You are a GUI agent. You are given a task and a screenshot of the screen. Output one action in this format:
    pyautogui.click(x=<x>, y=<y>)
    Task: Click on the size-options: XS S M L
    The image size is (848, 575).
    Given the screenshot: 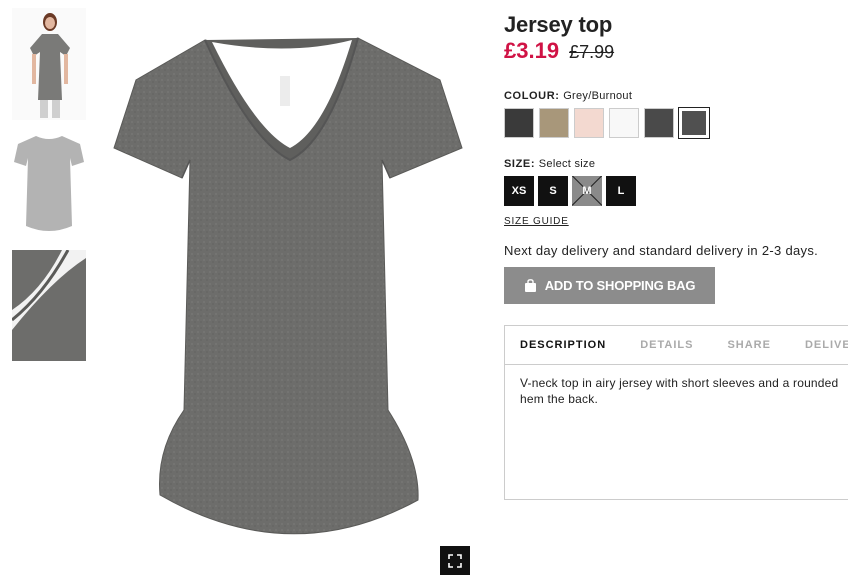 What is the action you would take?
    pyautogui.click(x=570, y=191)
    